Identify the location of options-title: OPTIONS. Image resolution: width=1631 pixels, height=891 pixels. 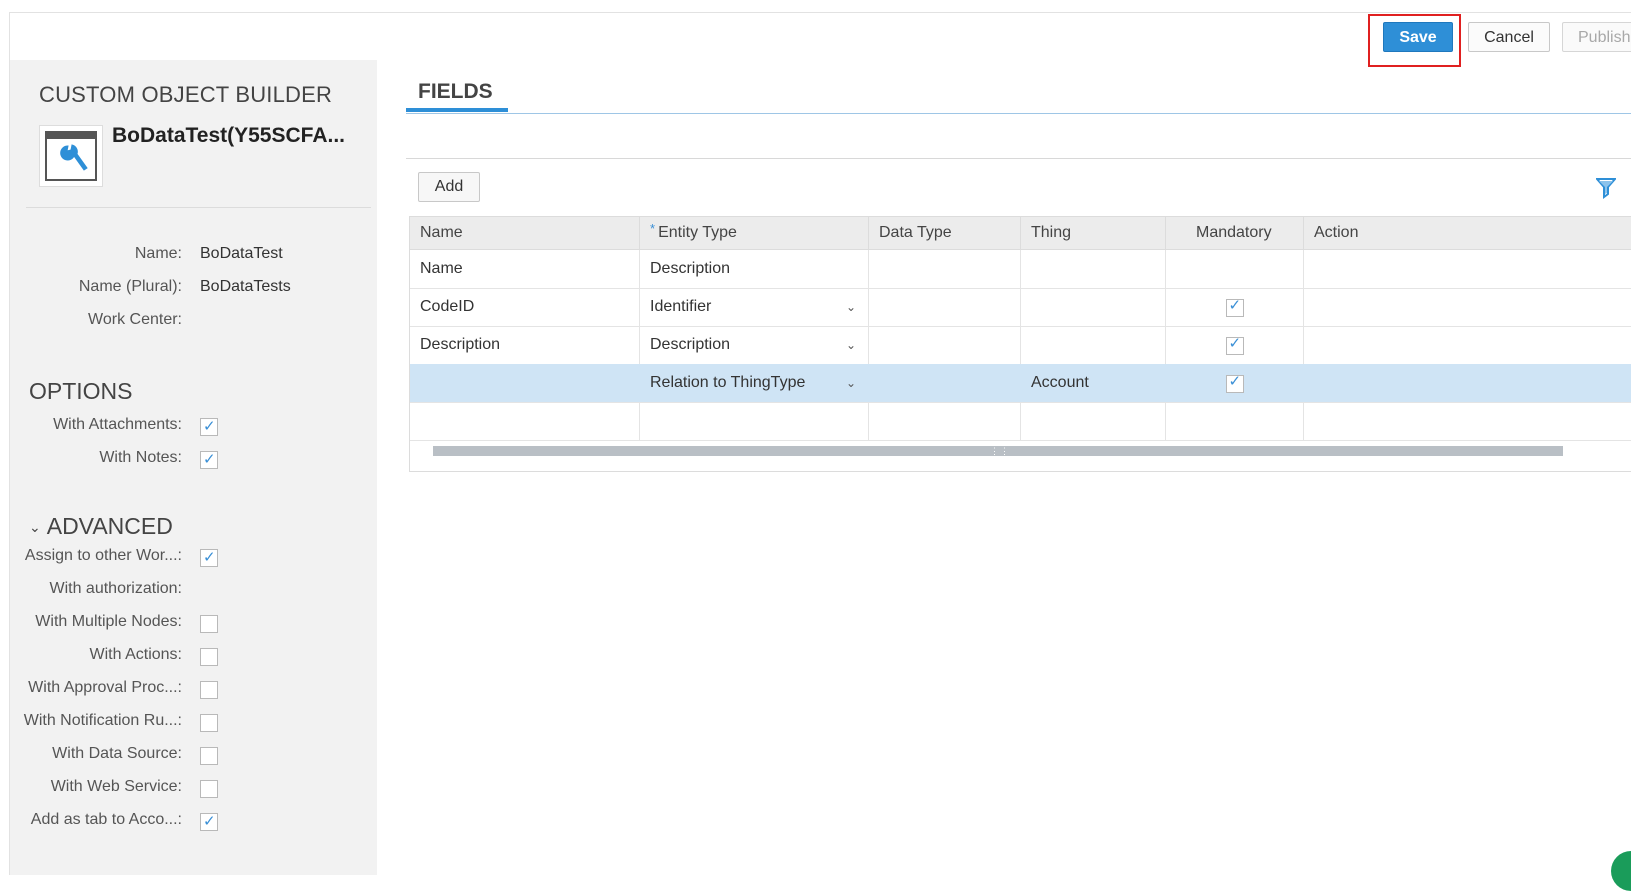
(81, 391).